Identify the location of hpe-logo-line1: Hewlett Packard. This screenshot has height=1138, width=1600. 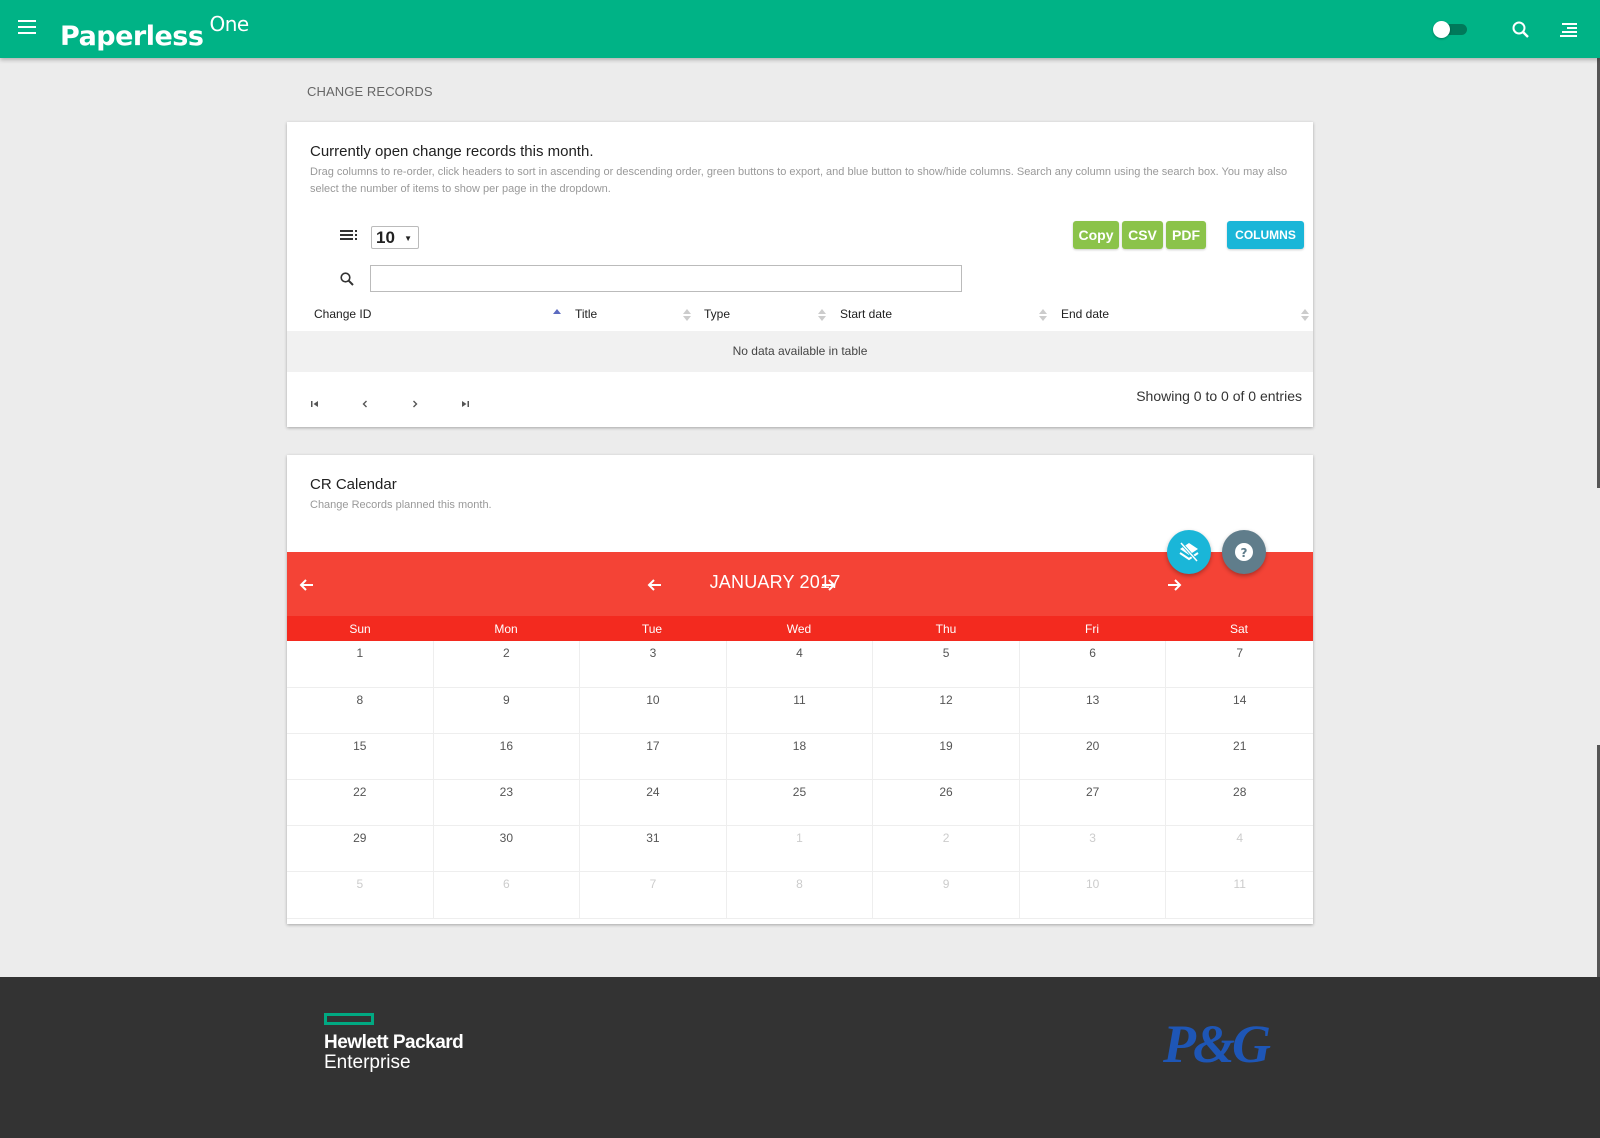
(394, 1042).